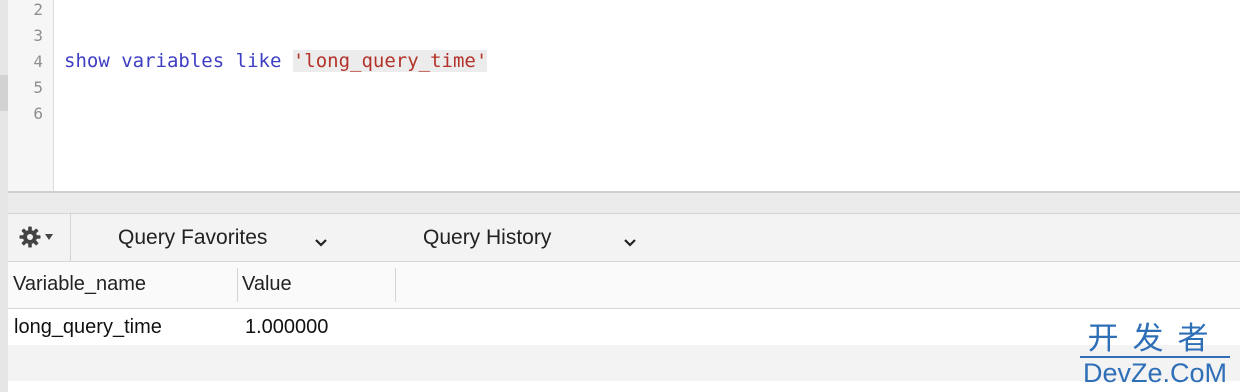 The width and height of the screenshot is (1240, 392). I want to click on cell-value: 1.000000, so click(318, 327).